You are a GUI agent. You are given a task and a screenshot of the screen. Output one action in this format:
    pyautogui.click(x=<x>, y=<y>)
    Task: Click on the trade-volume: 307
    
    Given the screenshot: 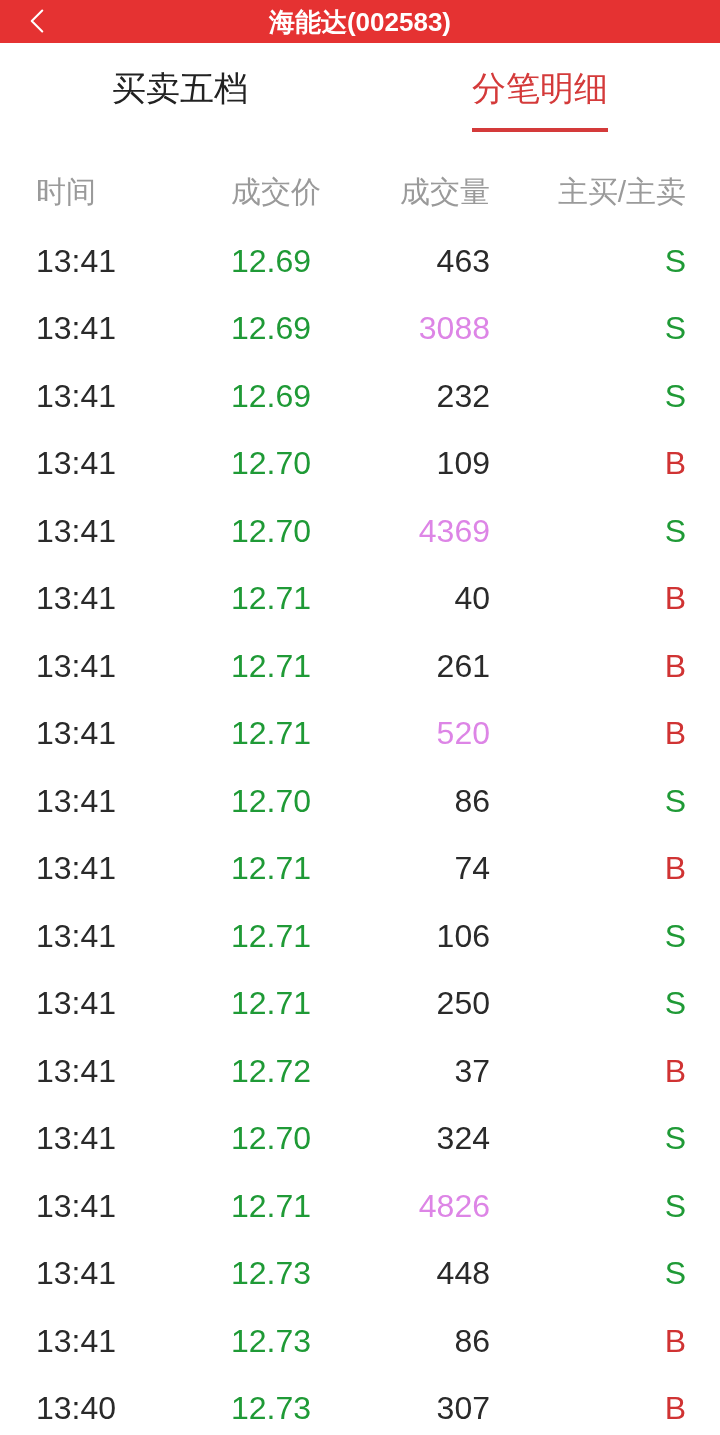 What is the action you would take?
    pyautogui.click(x=463, y=1408)
    